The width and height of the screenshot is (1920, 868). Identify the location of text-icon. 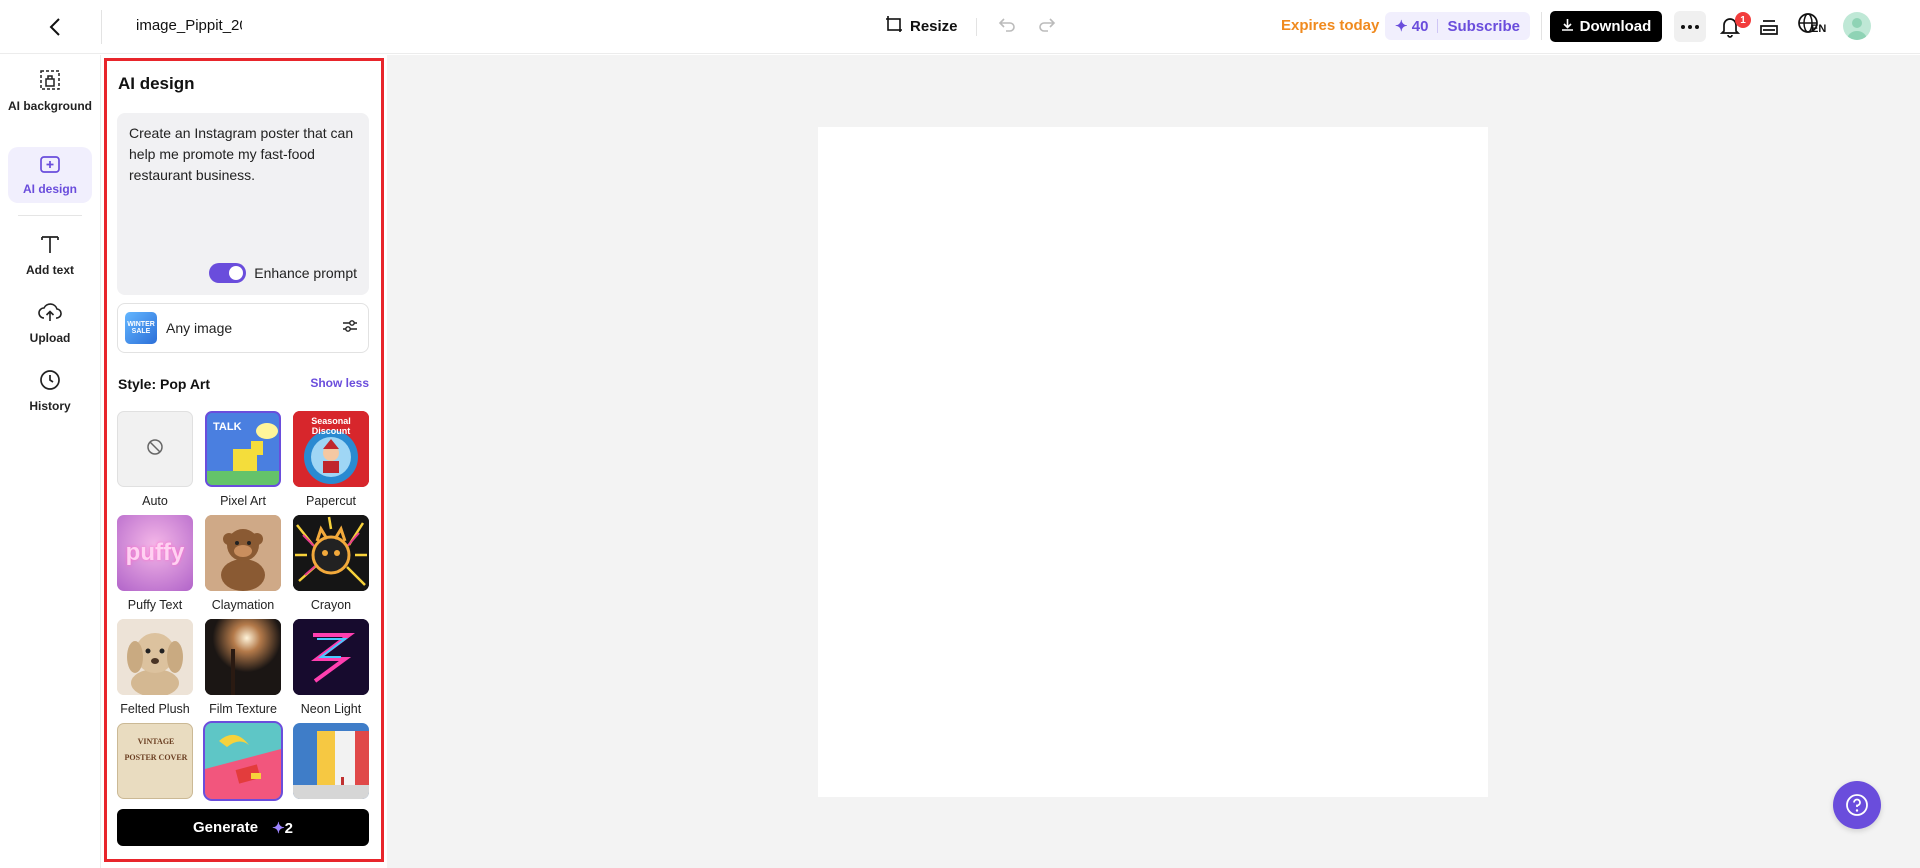
(50, 246).